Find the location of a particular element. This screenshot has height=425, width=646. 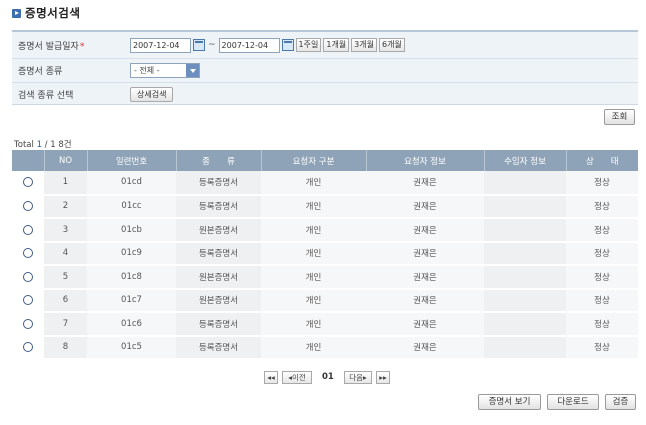

row-no: 6 is located at coordinates (65, 300).